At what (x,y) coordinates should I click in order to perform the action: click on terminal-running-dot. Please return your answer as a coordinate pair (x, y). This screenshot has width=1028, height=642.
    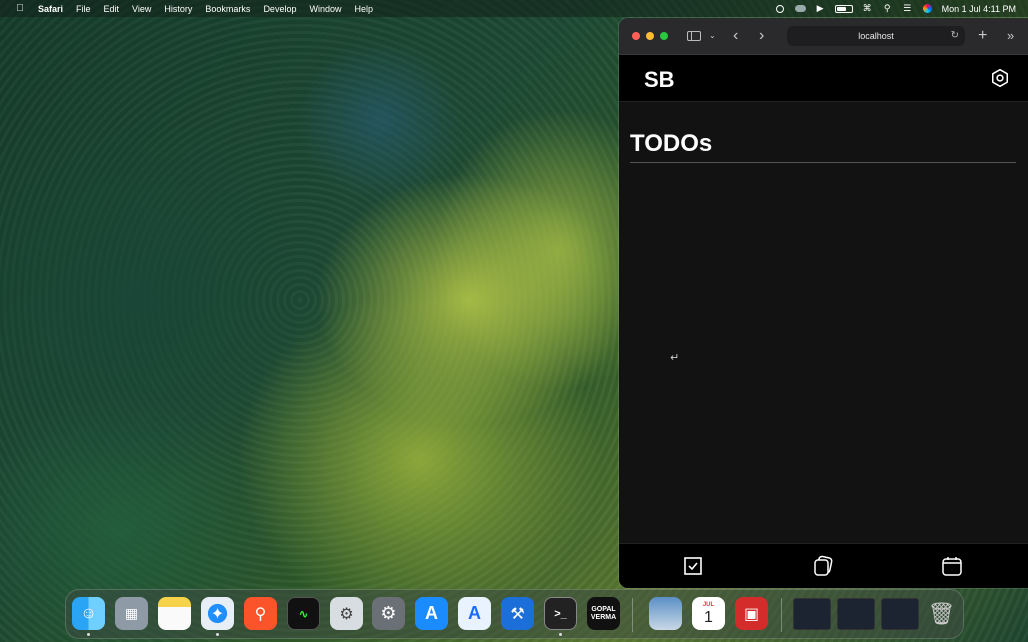
    Looking at the image, I should click on (560, 634).